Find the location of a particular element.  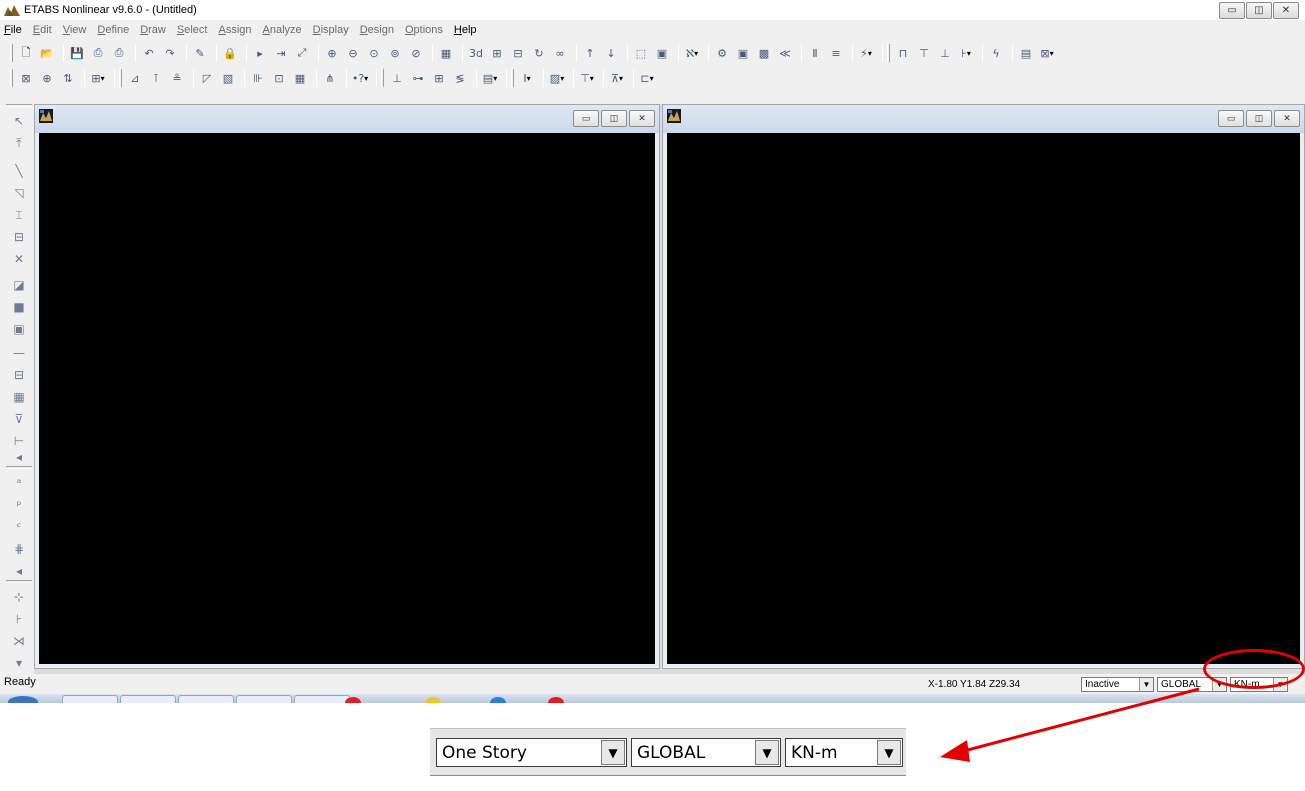

run-analysis-icon: ▸ is located at coordinates (260, 53).